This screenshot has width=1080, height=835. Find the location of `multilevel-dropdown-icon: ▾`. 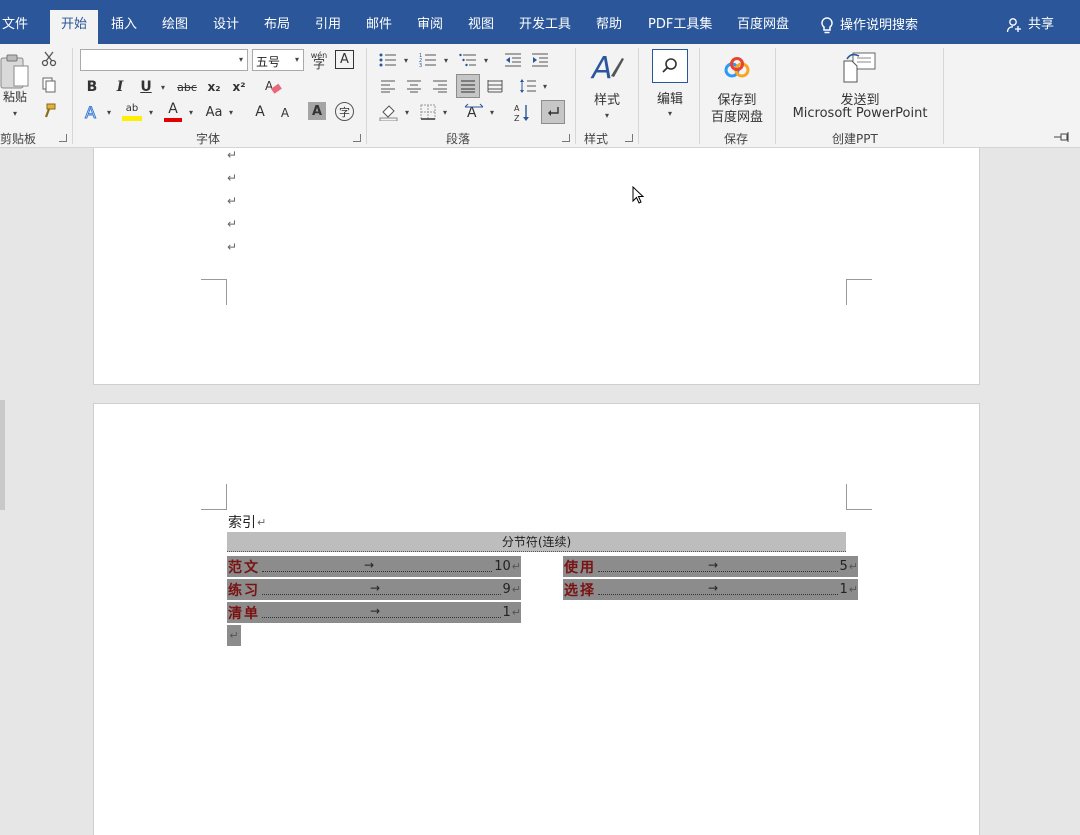

multilevel-dropdown-icon: ▾ is located at coordinates (486, 60).